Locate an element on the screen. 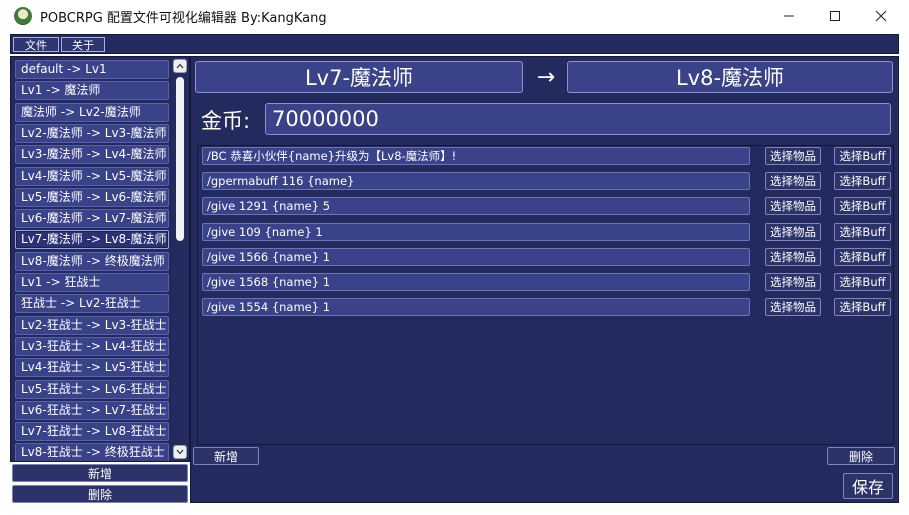 The image size is (909, 515). scroll-thumb is located at coordinates (180, 159).